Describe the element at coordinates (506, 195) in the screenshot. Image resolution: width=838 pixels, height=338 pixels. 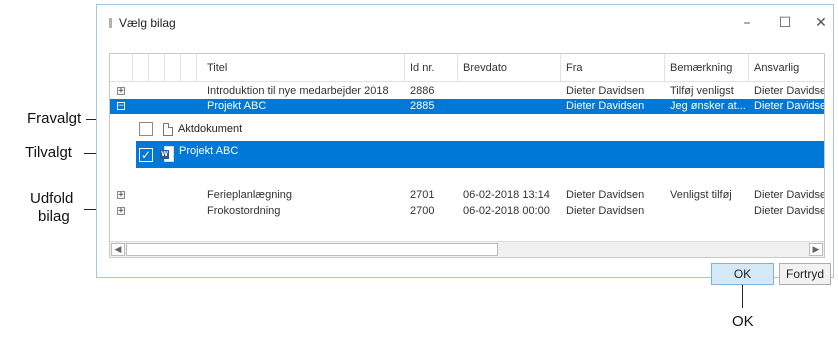
I see `cell-date: 06-02-2018 13:14` at that location.